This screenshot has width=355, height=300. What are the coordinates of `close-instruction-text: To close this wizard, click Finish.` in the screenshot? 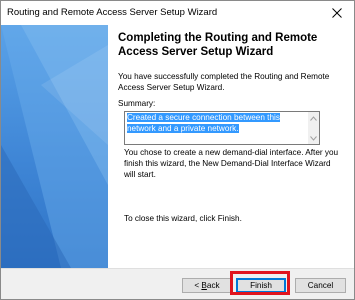 It's located at (183, 218).